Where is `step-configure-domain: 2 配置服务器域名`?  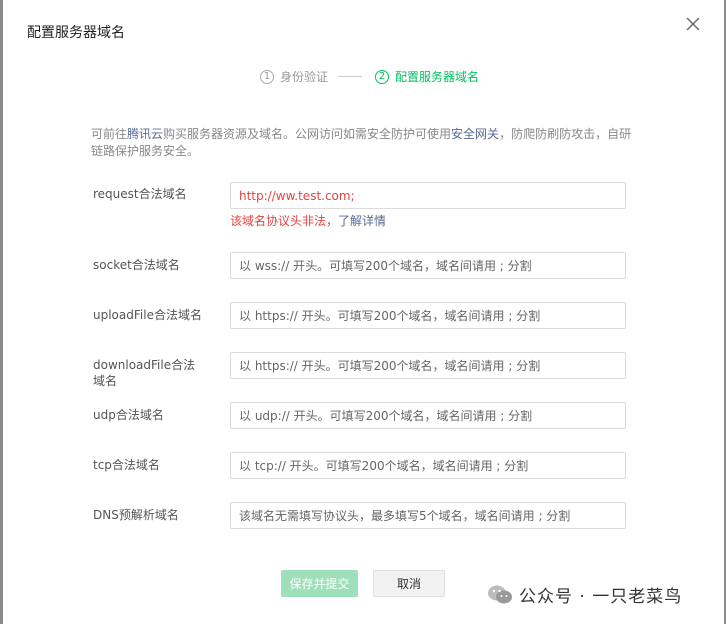
step-configure-domain: 2 配置服务器域名 is located at coordinates (427, 76).